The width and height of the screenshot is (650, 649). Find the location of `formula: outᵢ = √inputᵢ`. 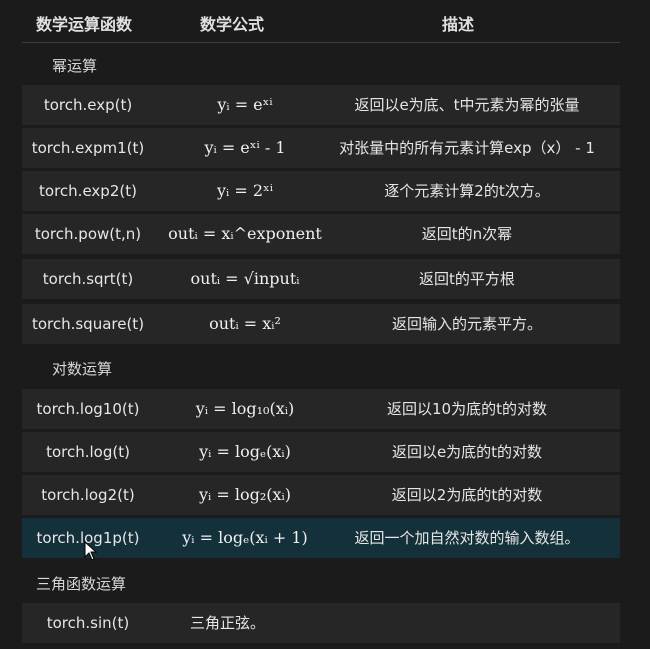

formula: outᵢ = √inputᵢ is located at coordinates (245, 278).